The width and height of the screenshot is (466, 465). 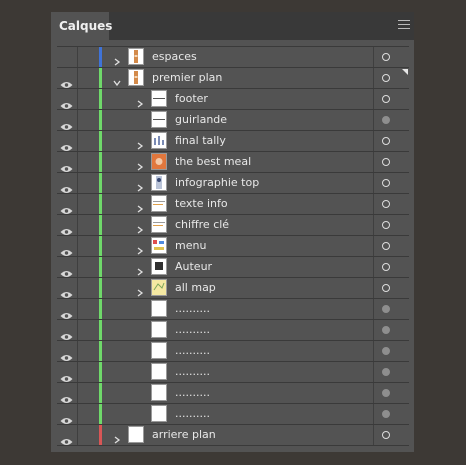 I want to click on layer-name: all map, so click(x=195, y=288).